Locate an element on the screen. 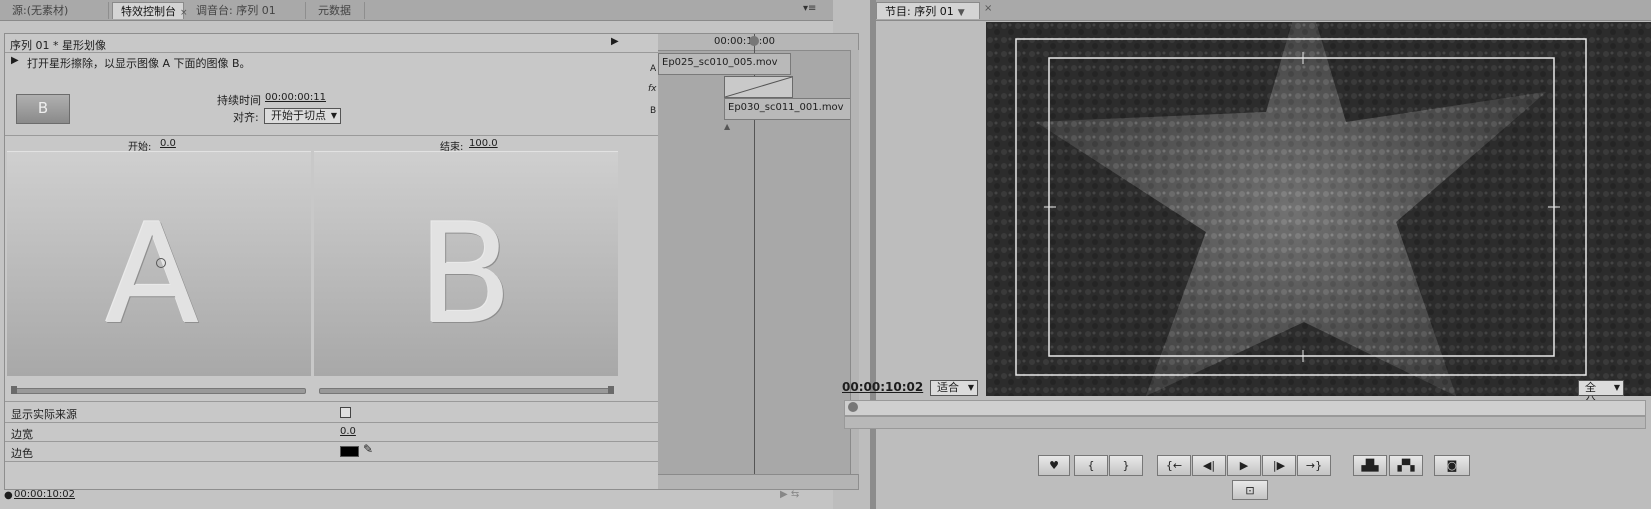 This screenshot has height=509, width=1651. track-b-label: B is located at coordinates (653, 111).